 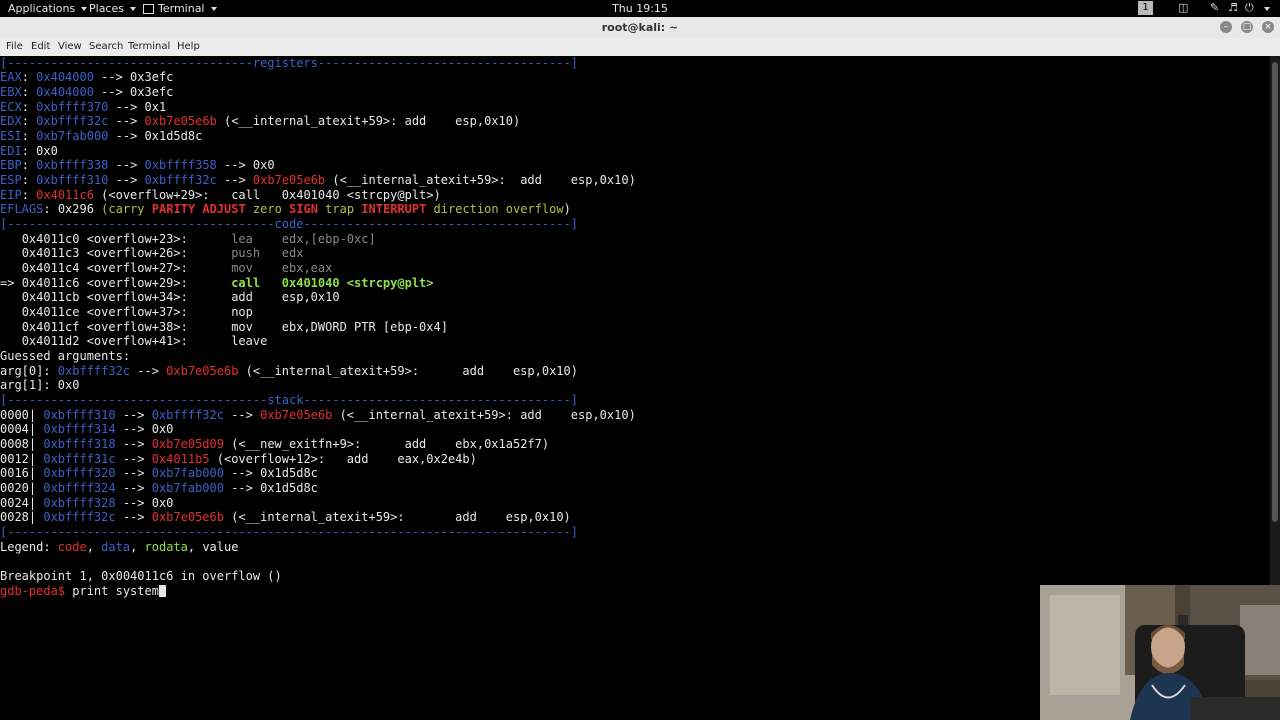 What do you see at coordinates (1268, 27) in the screenshot?
I see `close-button: ×` at bounding box center [1268, 27].